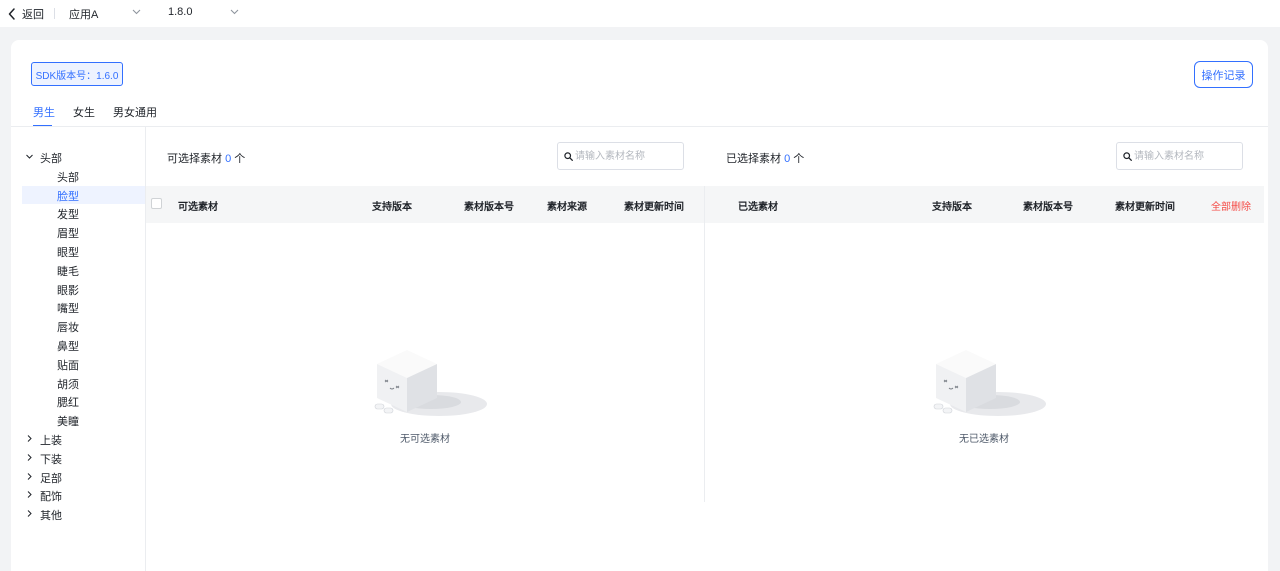 The width and height of the screenshot is (1280, 571). What do you see at coordinates (203, 12) in the screenshot?
I see `version-select: 1.8.0` at bounding box center [203, 12].